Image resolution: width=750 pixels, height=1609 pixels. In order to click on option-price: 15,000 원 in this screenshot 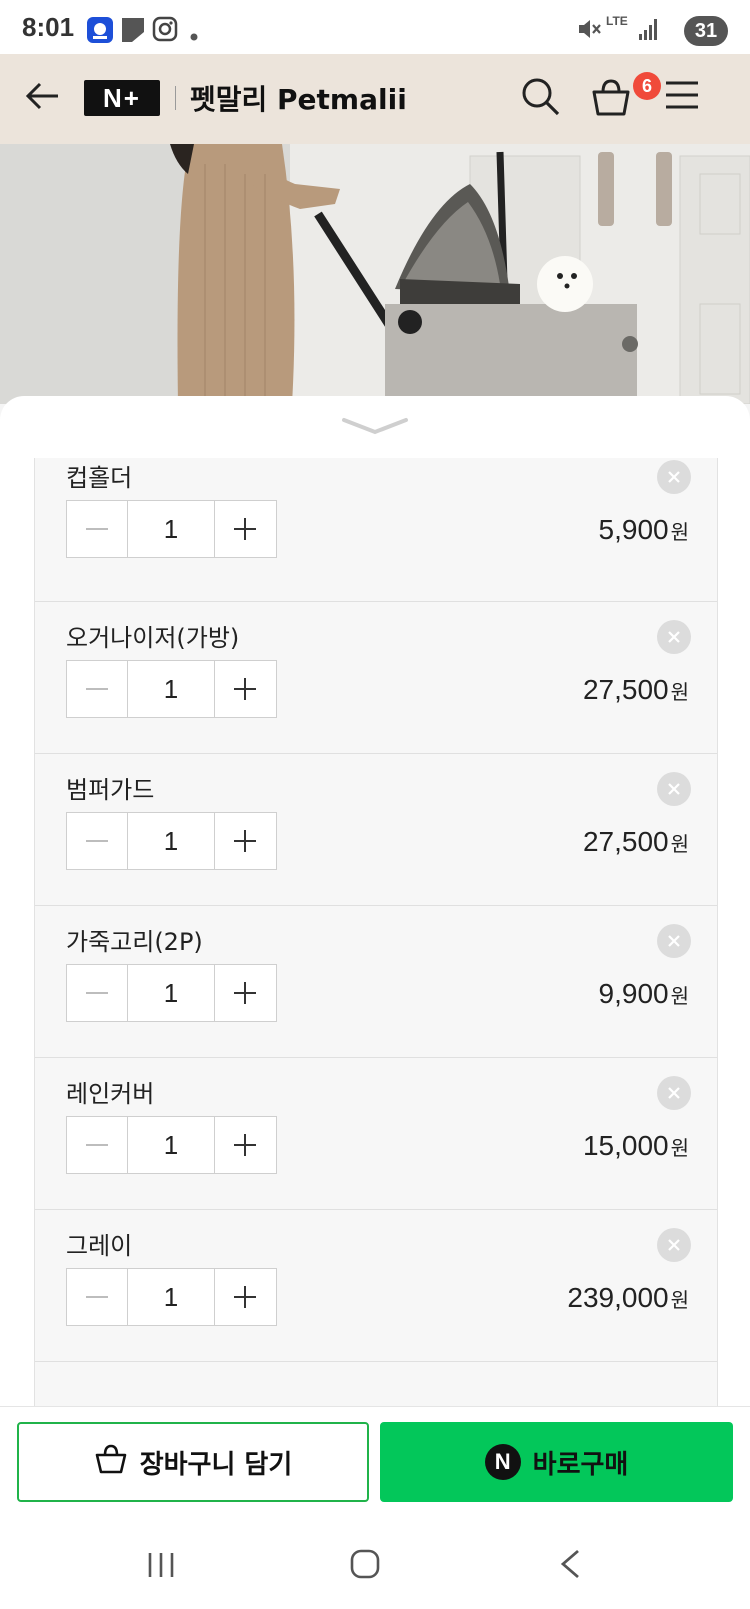, I will do `click(636, 1146)`.